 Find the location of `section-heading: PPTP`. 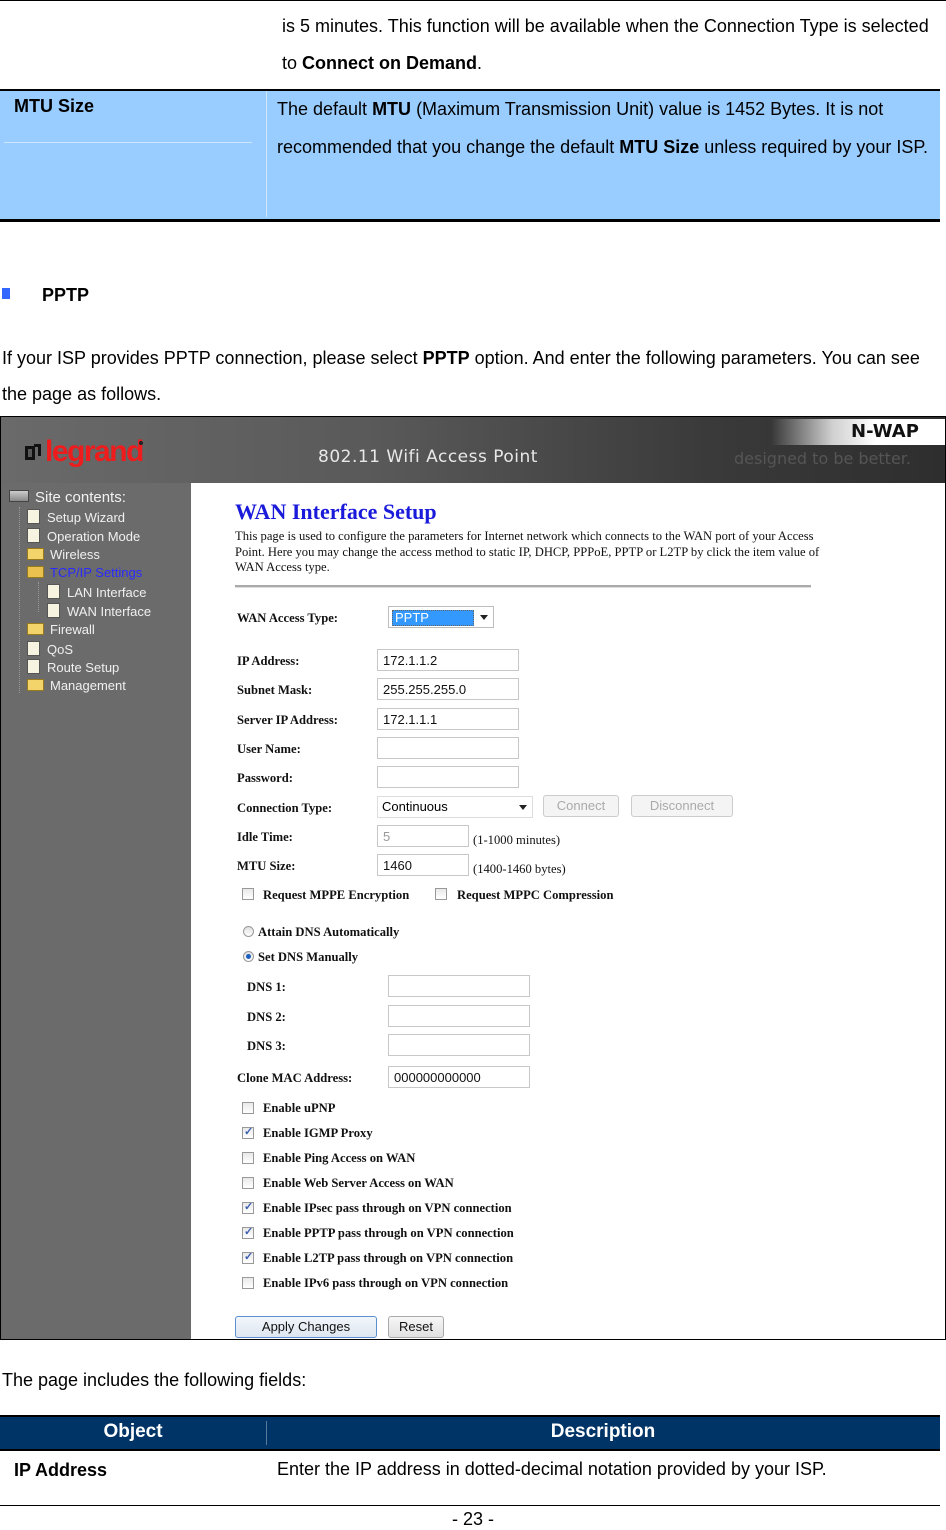

section-heading: PPTP is located at coordinates (66, 295).